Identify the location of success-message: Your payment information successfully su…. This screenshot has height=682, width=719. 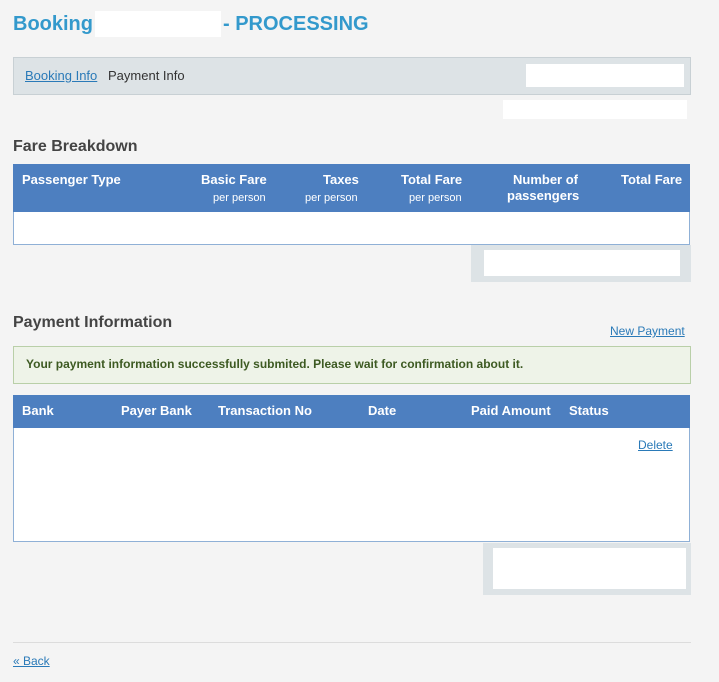
(352, 365).